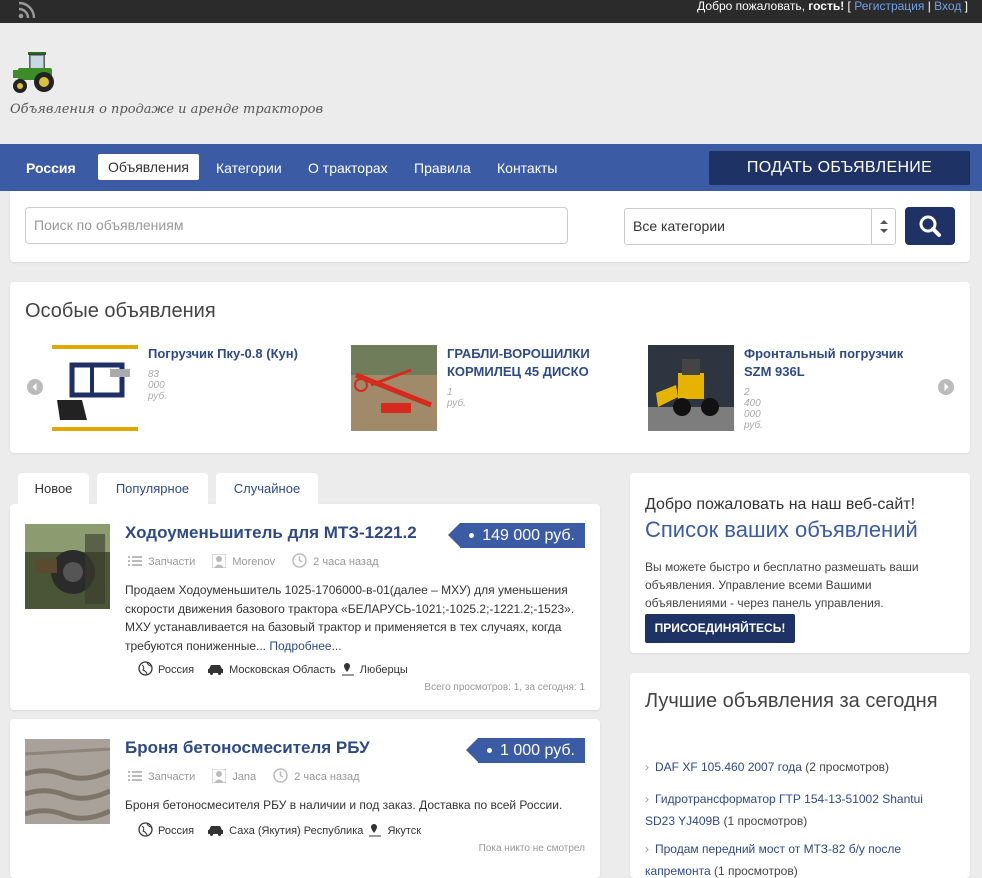 This screenshot has width=982, height=878. What do you see at coordinates (228, 354) in the screenshot?
I see `featured-item-title: Погрузчик Пку-0.8 (Кун)` at bounding box center [228, 354].